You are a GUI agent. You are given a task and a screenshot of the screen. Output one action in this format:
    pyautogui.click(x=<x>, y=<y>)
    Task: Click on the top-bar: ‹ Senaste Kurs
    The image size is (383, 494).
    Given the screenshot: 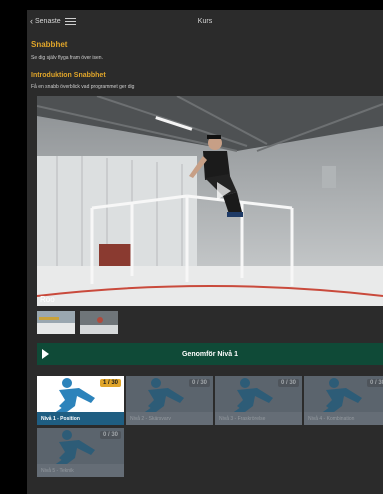 What is the action you would take?
    pyautogui.click(x=205, y=21)
    